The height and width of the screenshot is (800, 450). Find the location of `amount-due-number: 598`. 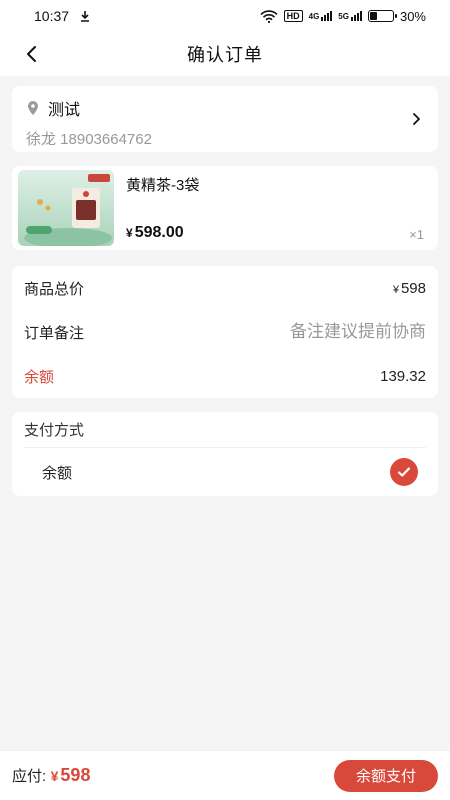

amount-due-number: 598 is located at coordinates (75, 775).